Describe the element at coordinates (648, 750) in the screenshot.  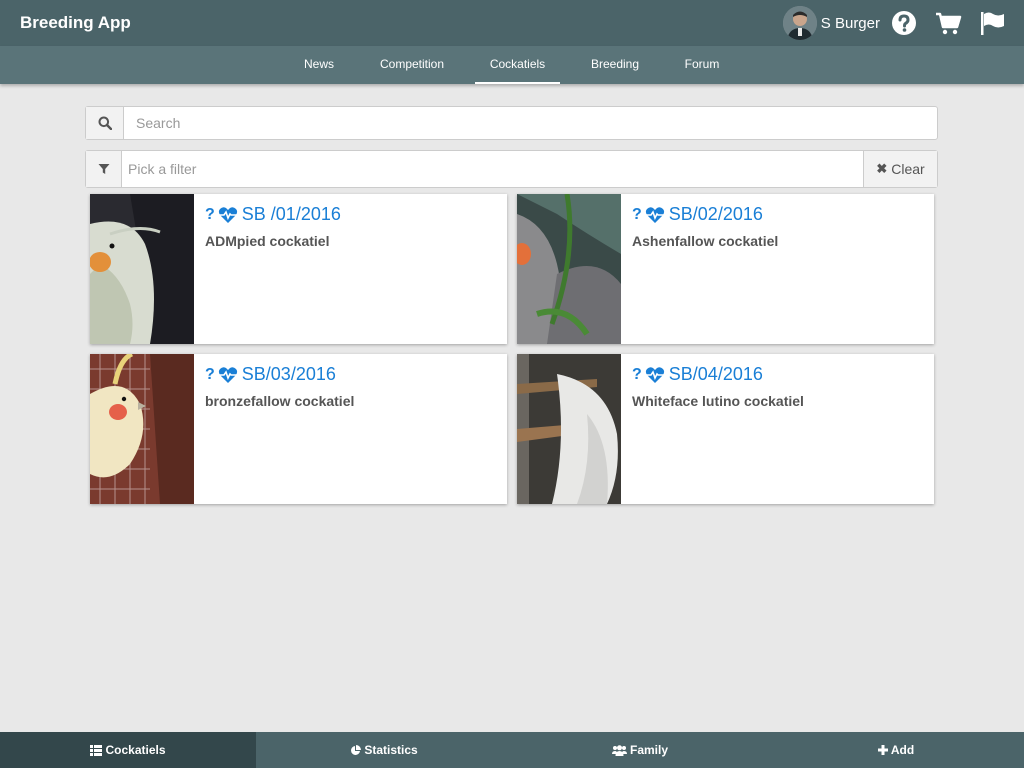
I see `bottom-tab-label: Family` at that location.